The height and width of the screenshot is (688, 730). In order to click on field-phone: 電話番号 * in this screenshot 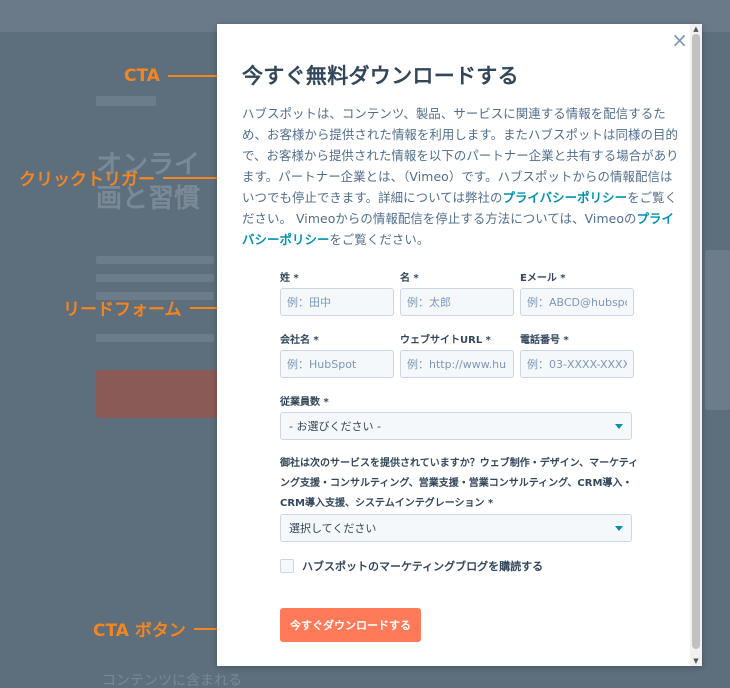, I will do `click(577, 356)`.